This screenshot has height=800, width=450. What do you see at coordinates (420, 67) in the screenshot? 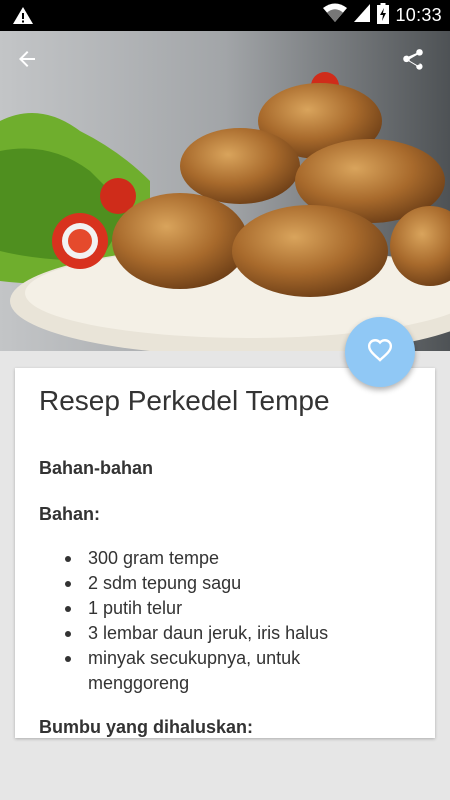
I see `share-button` at bounding box center [420, 67].